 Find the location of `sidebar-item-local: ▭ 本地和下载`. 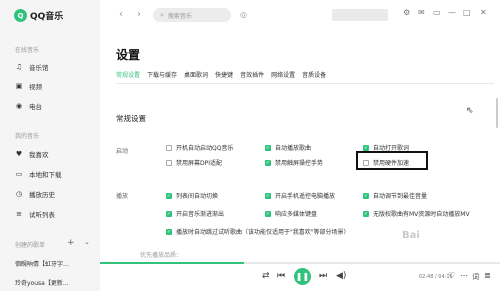

sidebar-item-local: ▭ 本地和下载 is located at coordinates (38, 174).